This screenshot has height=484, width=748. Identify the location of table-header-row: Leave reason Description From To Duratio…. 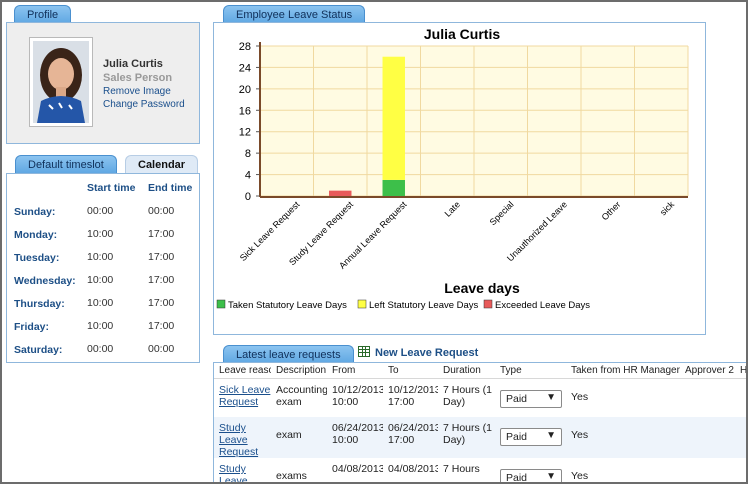
(481, 371).